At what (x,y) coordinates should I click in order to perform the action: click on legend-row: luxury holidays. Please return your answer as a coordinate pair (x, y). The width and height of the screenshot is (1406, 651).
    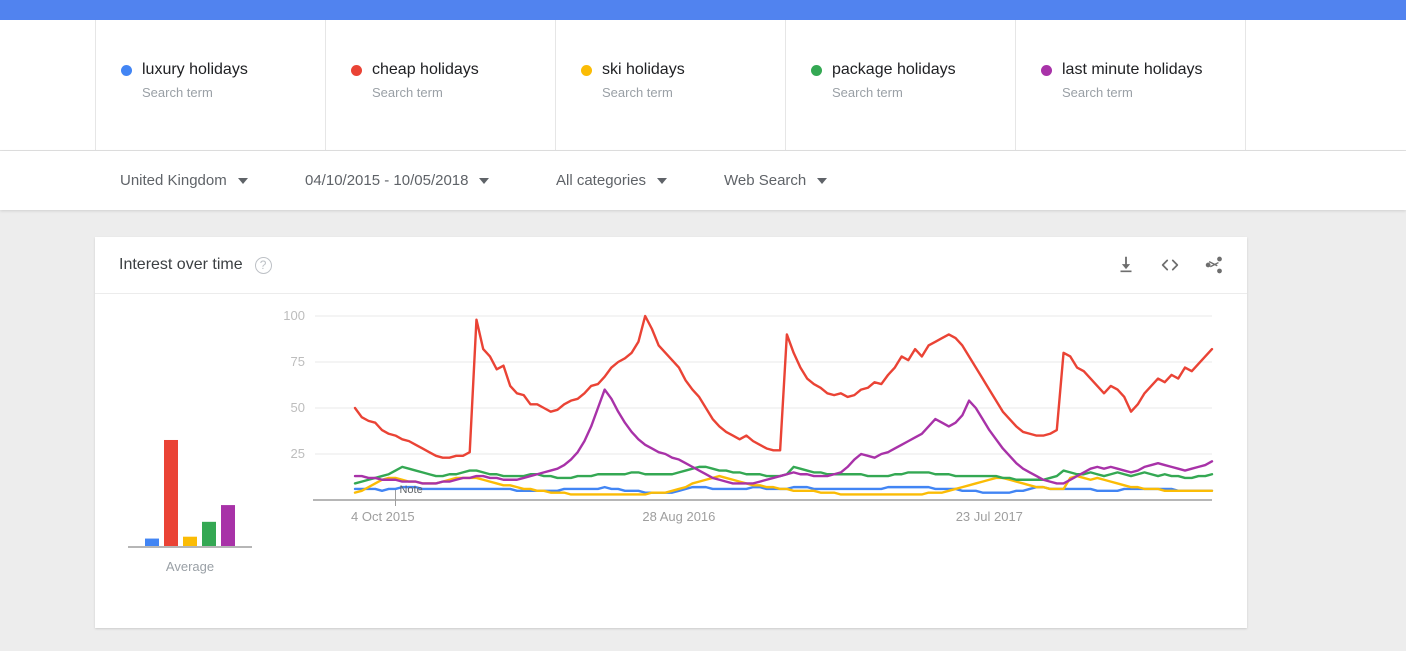
    Looking at the image, I should click on (223, 70).